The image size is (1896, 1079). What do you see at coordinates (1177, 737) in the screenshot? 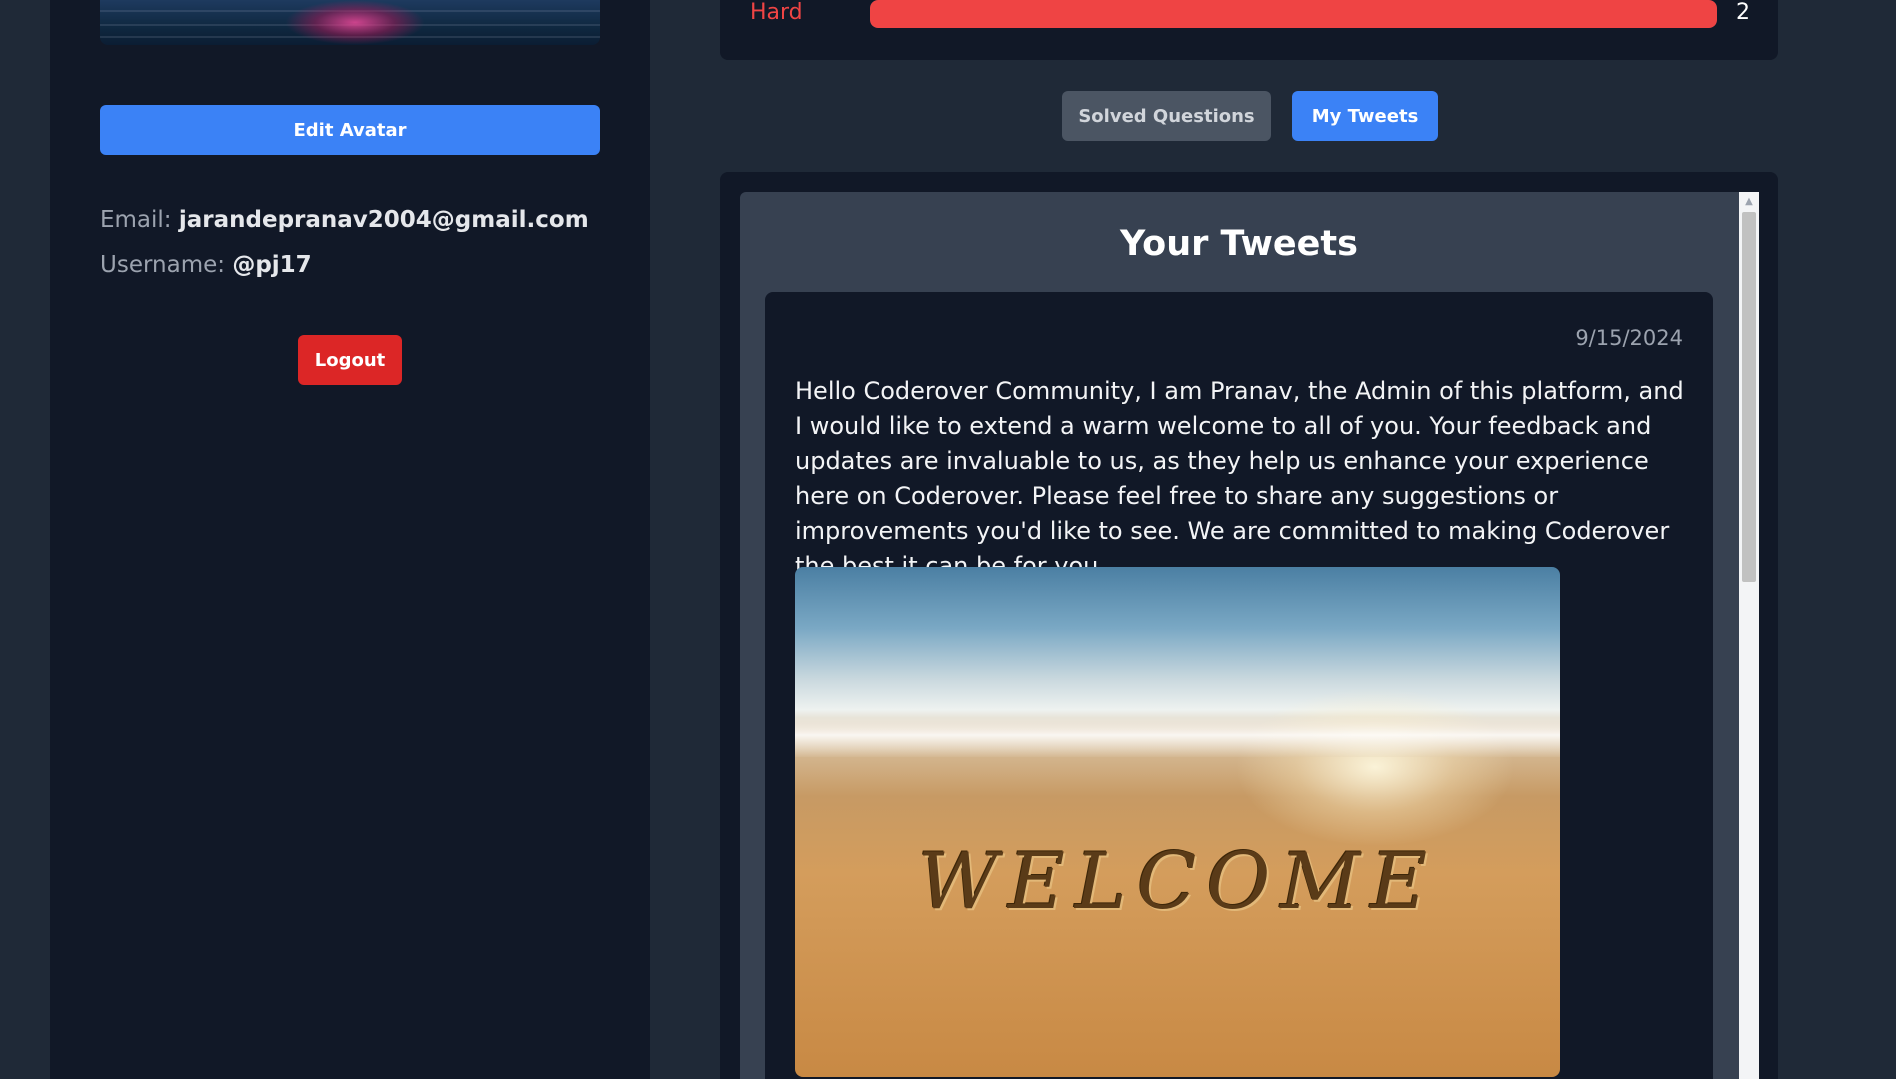
I see `image-wave-foam` at bounding box center [1177, 737].